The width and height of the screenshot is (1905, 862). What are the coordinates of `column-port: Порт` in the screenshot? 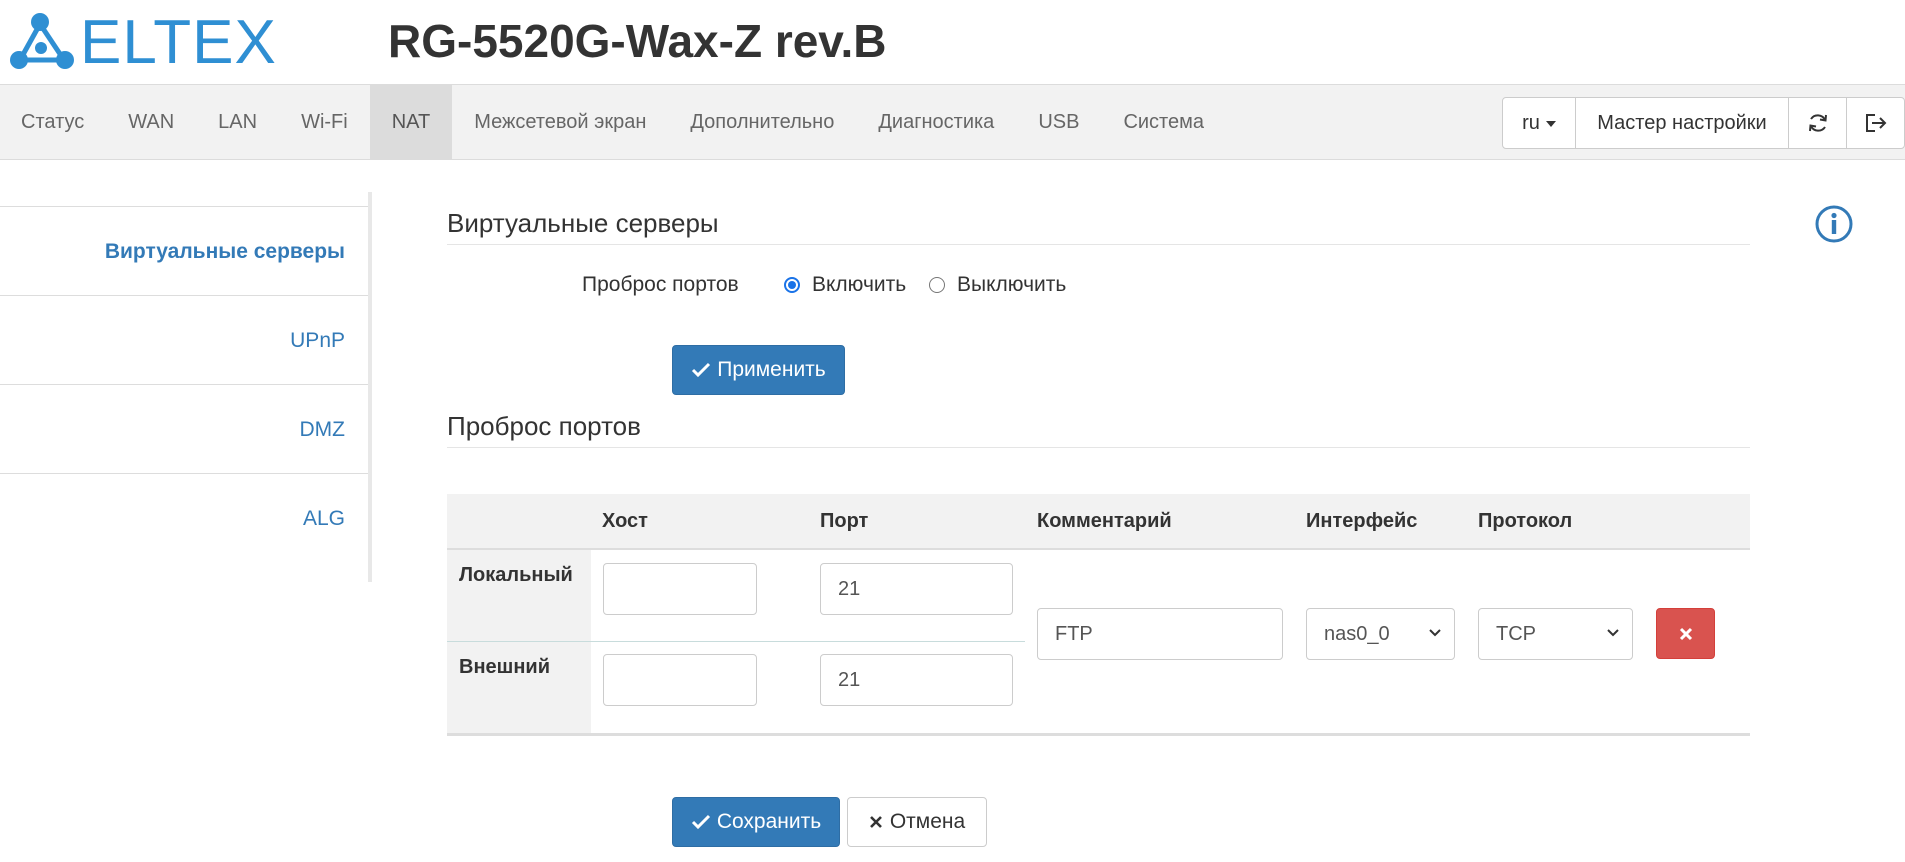 It's located at (844, 521).